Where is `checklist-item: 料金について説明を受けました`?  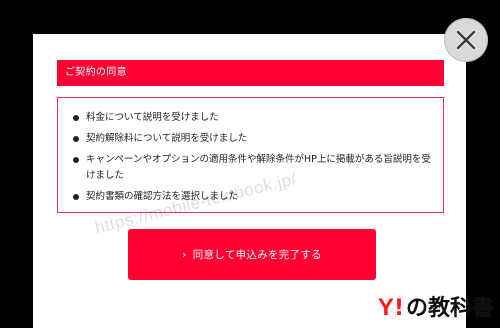 checklist-item: 料金について説明を受けました is located at coordinates (253, 118).